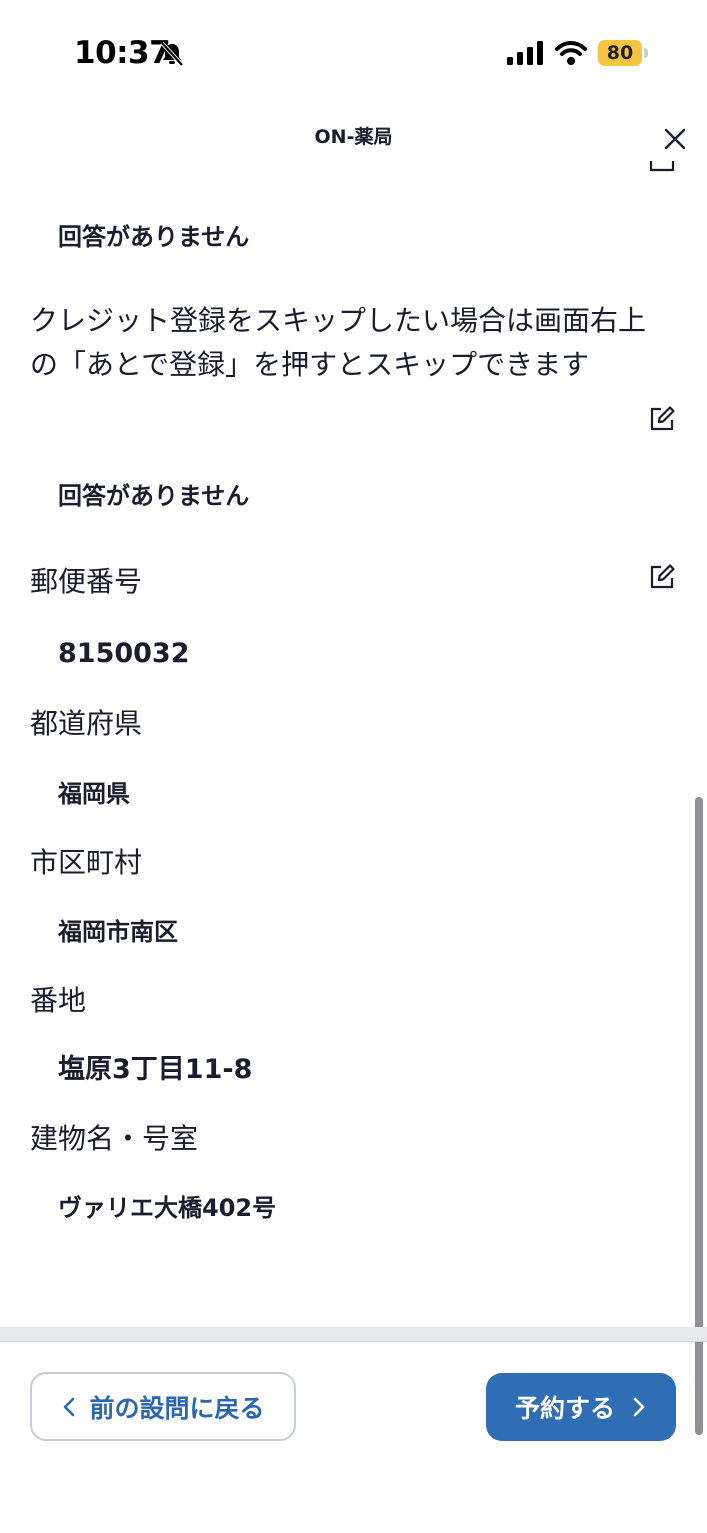 The image size is (707, 1533). What do you see at coordinates (172, 54) in the screenshot?
I see `bell-slash-icon` at bounding box center [172, 54].